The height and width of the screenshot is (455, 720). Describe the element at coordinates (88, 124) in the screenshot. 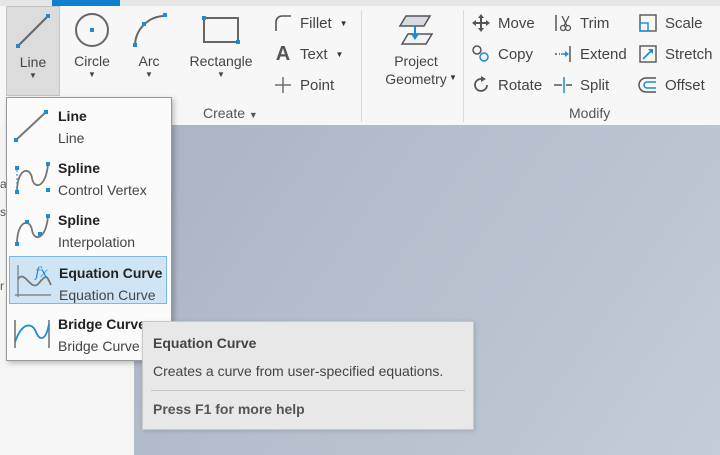

I see `menu-item-line: Line Line` at that location.